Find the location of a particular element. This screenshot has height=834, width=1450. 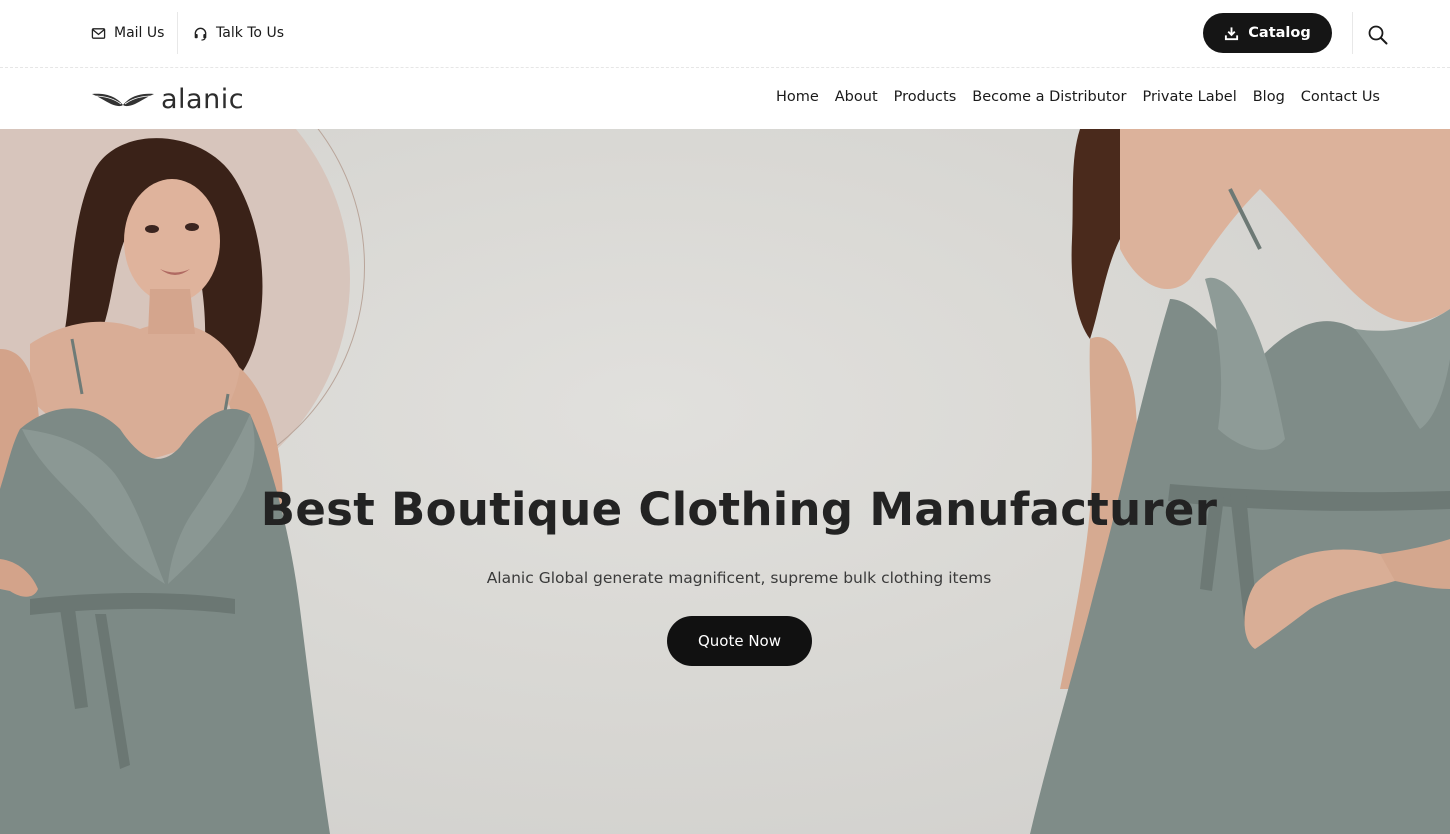

wings-logo-icon is located at coordinates (123, 100).